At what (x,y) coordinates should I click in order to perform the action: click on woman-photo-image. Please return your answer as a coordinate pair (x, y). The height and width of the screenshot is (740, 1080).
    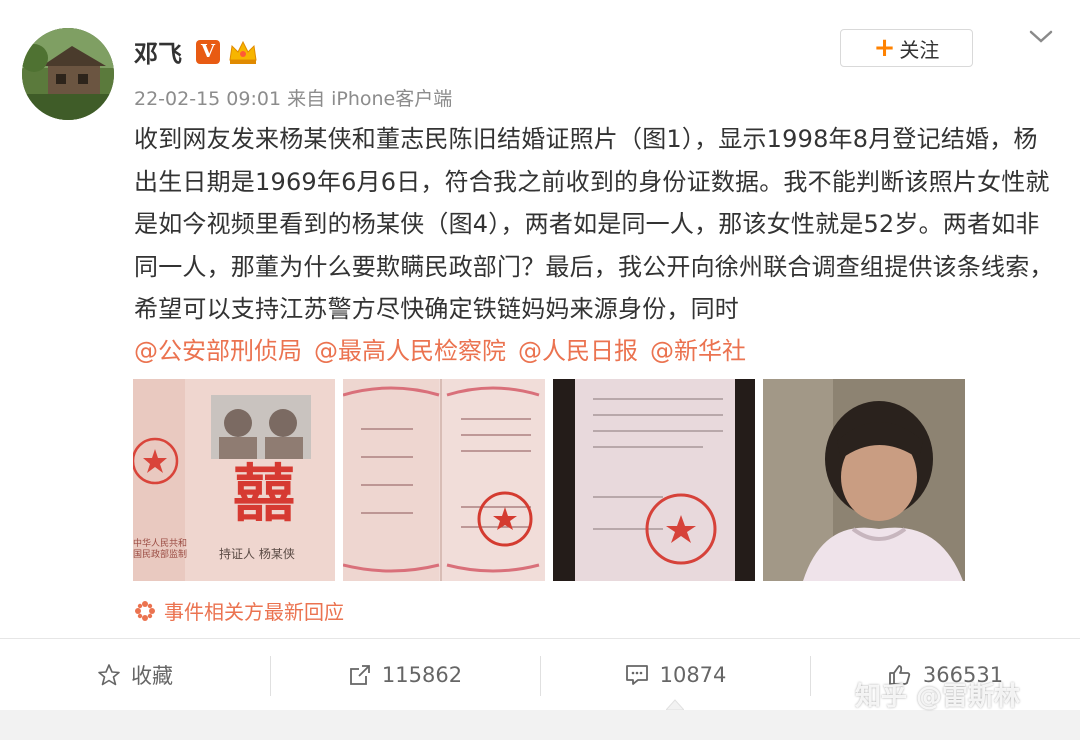
    Looking at the image, I should click on (864, 480).